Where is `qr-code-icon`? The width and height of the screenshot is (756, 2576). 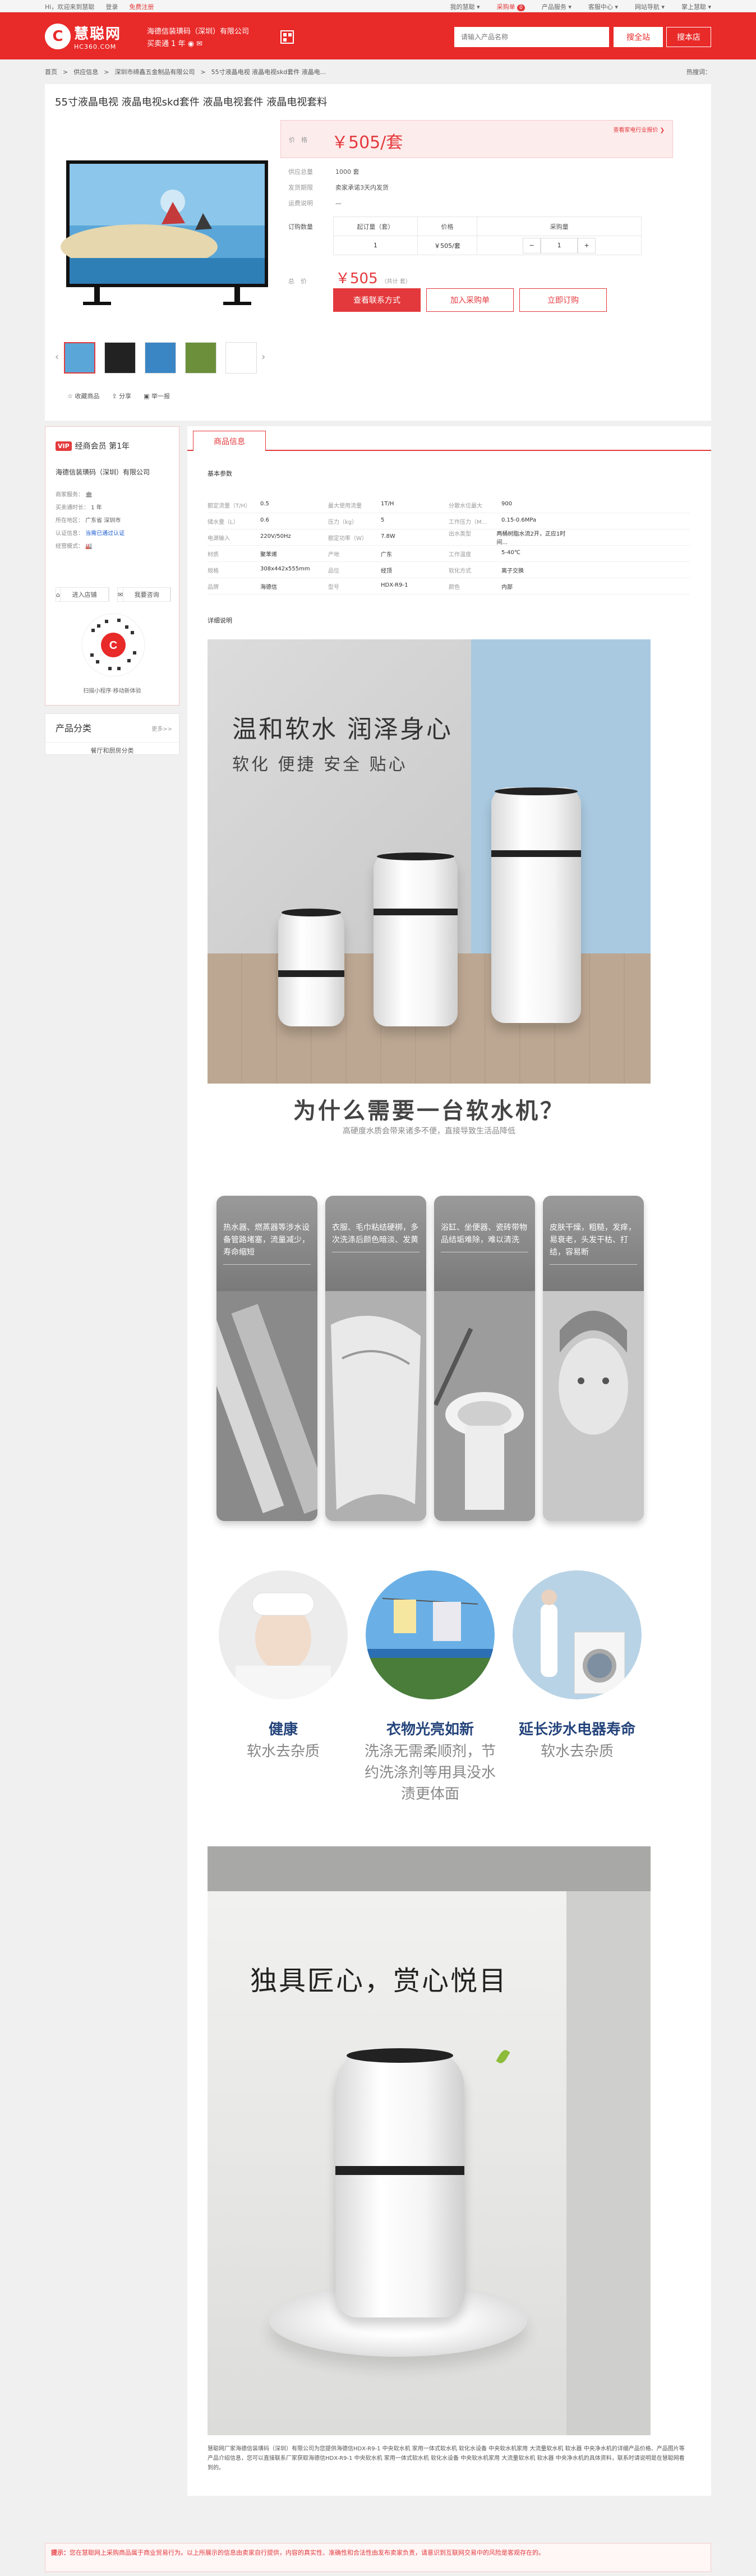
qr-code-icon is located at coordinates (287, 37).